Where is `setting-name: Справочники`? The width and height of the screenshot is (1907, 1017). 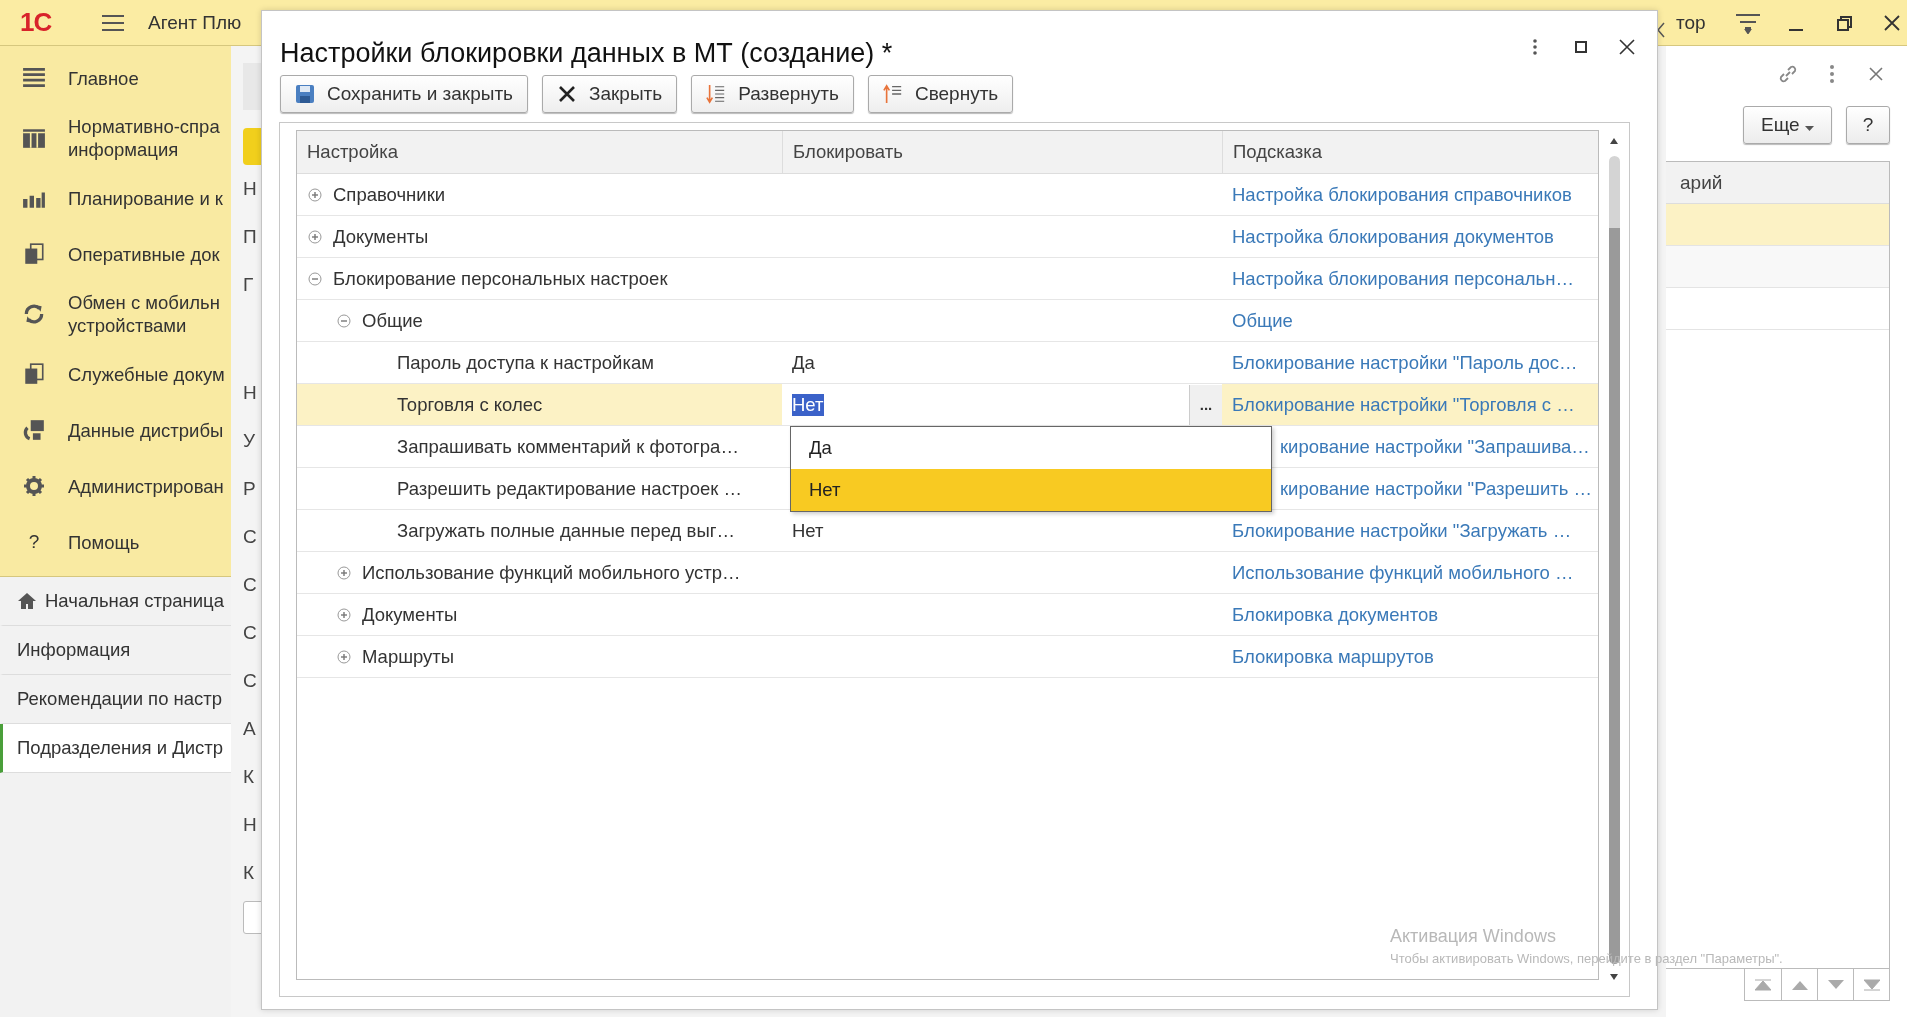 setting-name: Справочники is located at coordinates (389, 194).